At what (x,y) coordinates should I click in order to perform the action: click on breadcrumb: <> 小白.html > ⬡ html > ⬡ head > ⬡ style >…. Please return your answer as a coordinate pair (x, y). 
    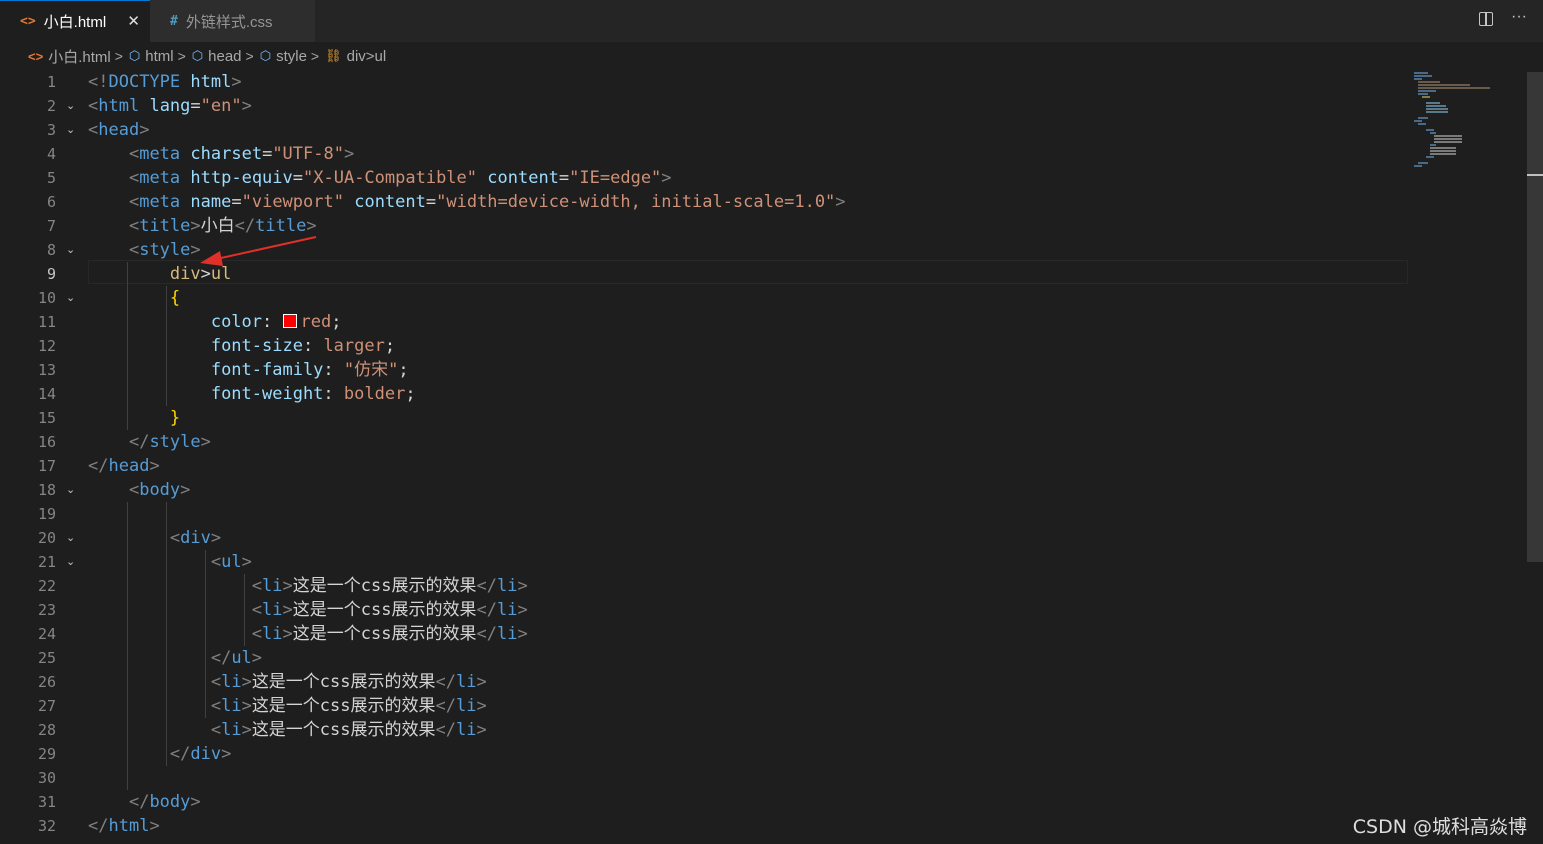
    Looking at the image, I should click on (771, 56).